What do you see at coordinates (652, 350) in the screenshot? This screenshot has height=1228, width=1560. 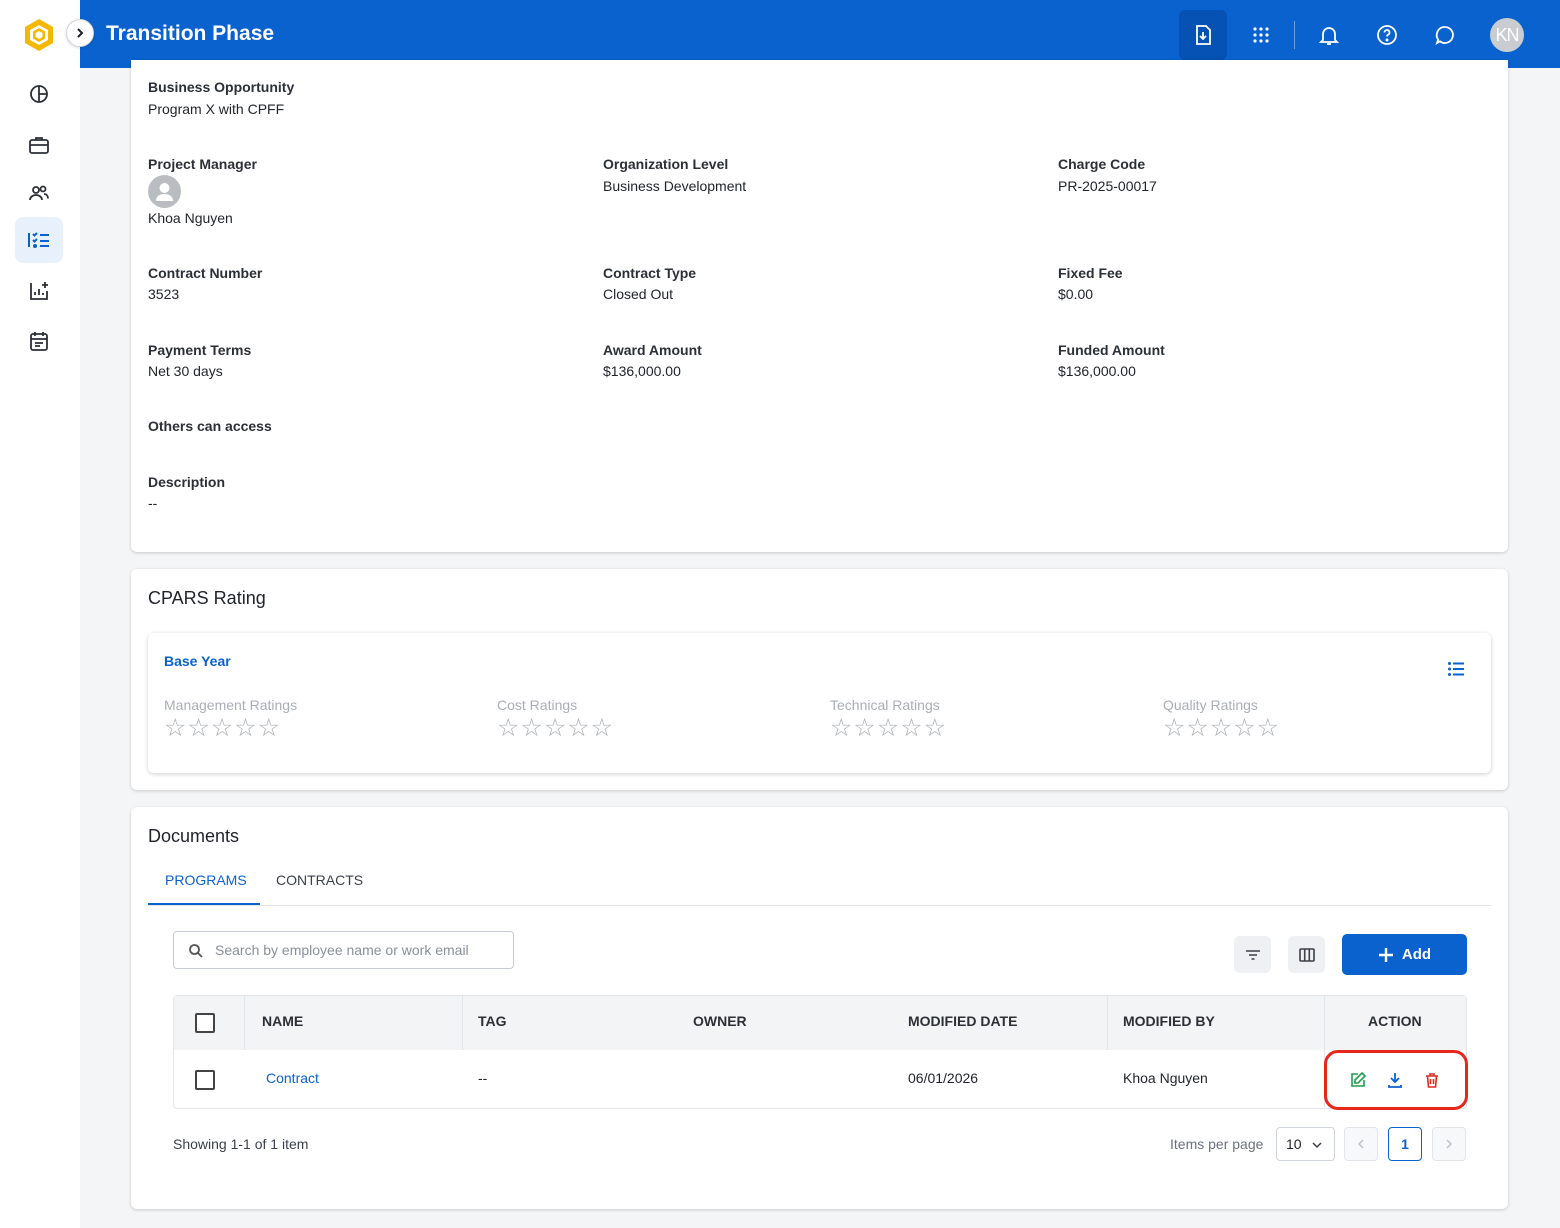 I see `award-amount-label: Award Amount` at bounding box center [652, 350].